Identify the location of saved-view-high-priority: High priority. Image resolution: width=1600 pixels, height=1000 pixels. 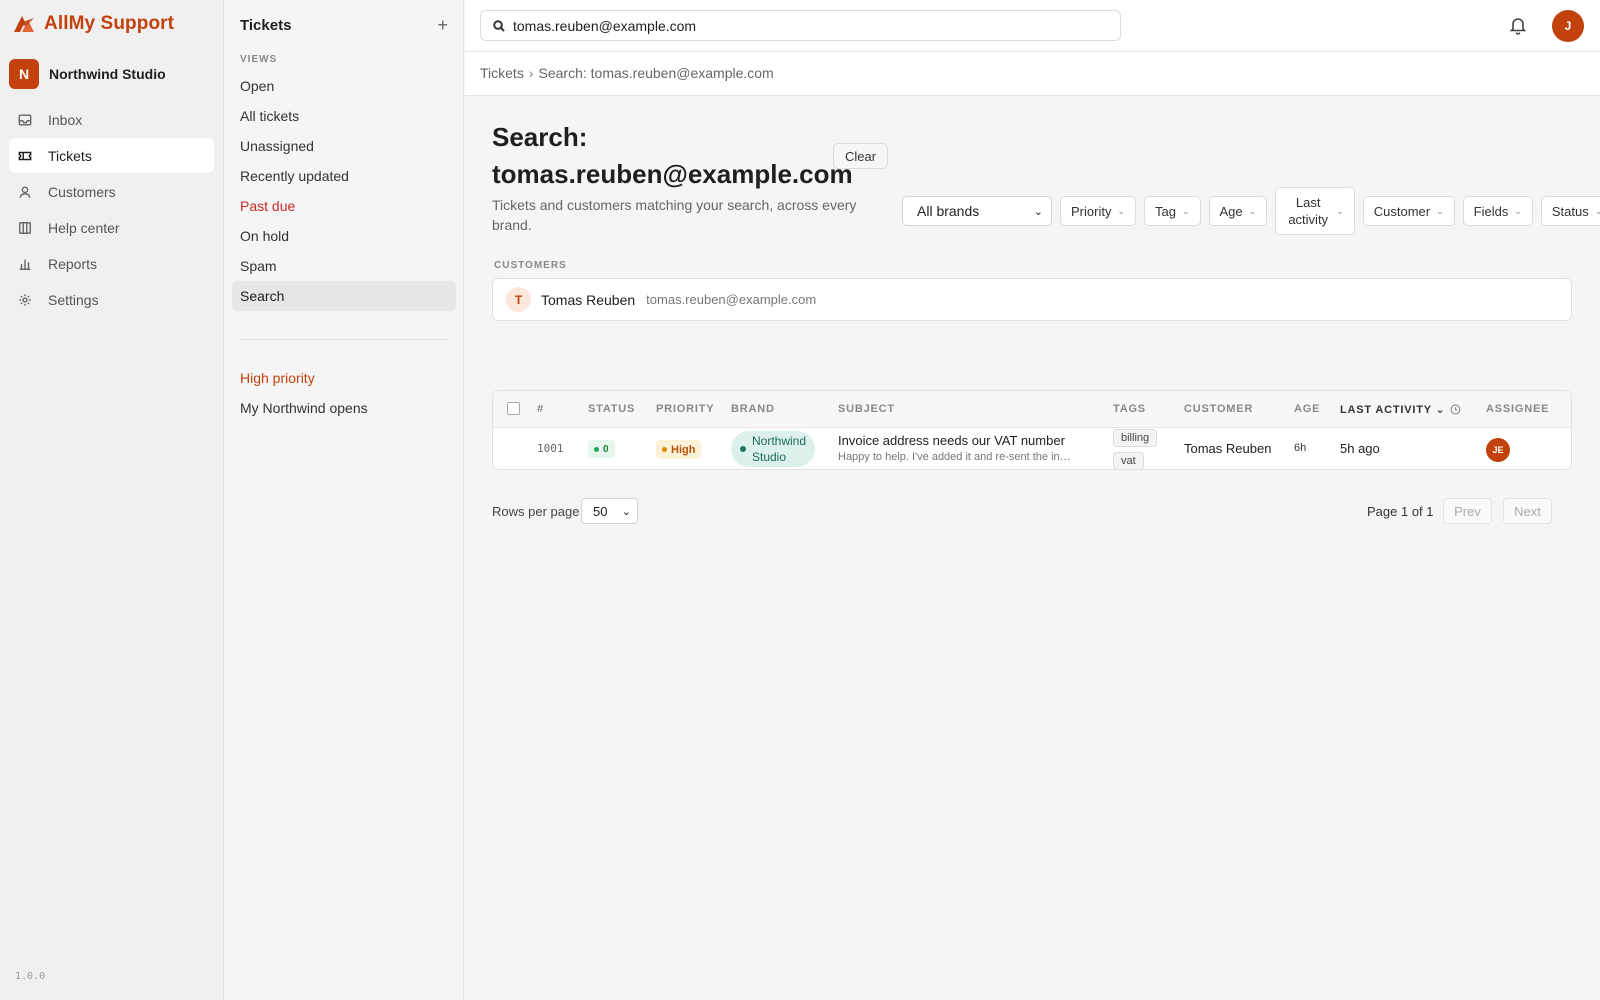
(344, 378).